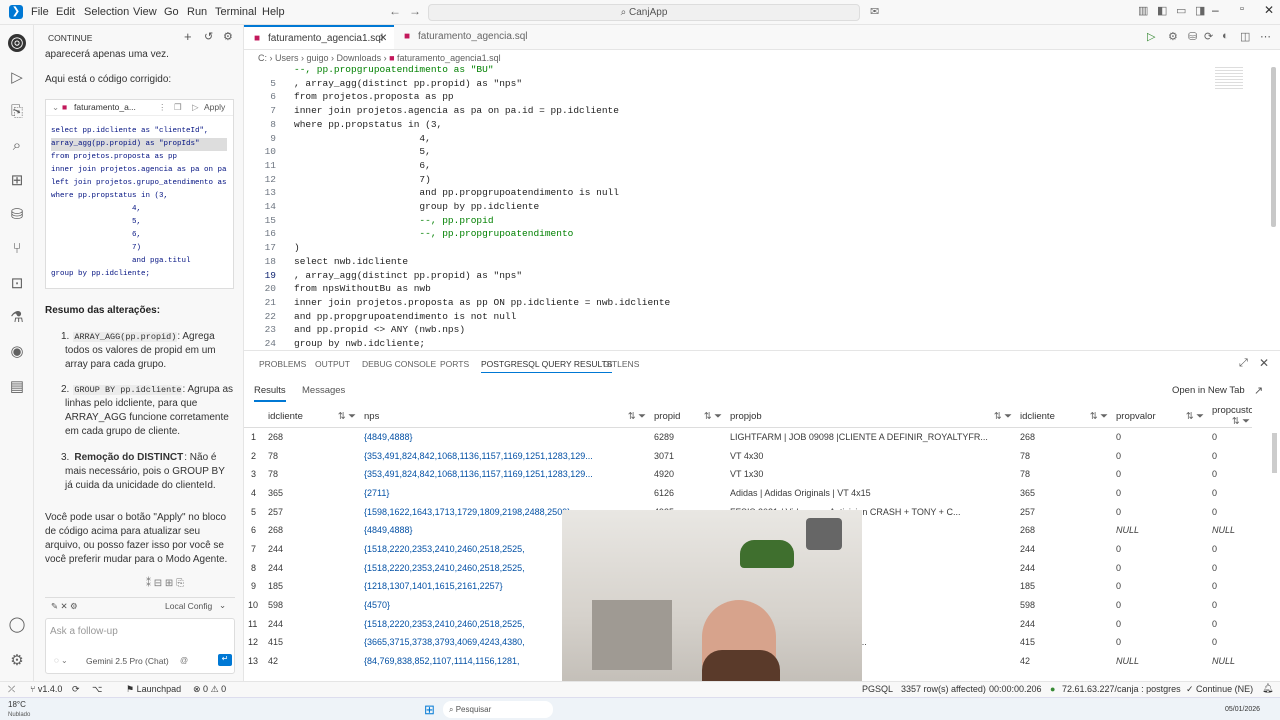 The height and width of the screenshot is (720, 1280). Describe the element at coordinates (415, 11) in the screenshot. I see `forward-arrow-icon: →` at that location.